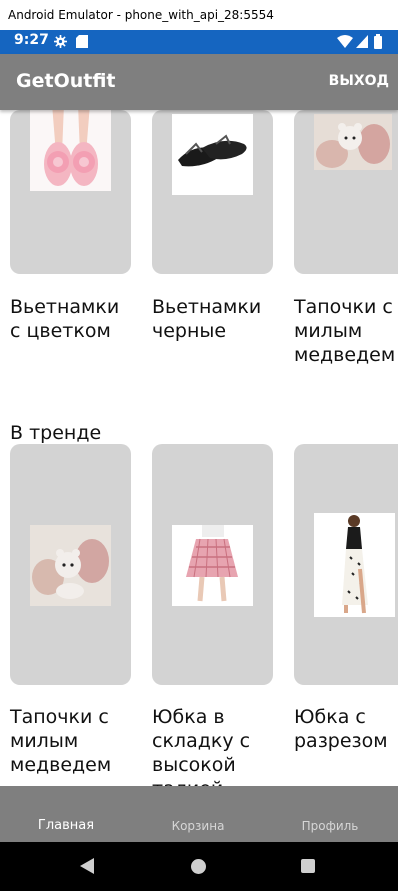  What do you see at coordinates (82, 41) in the screenshot?
I see `sd-card-icon` at bounding box center [82, 41].